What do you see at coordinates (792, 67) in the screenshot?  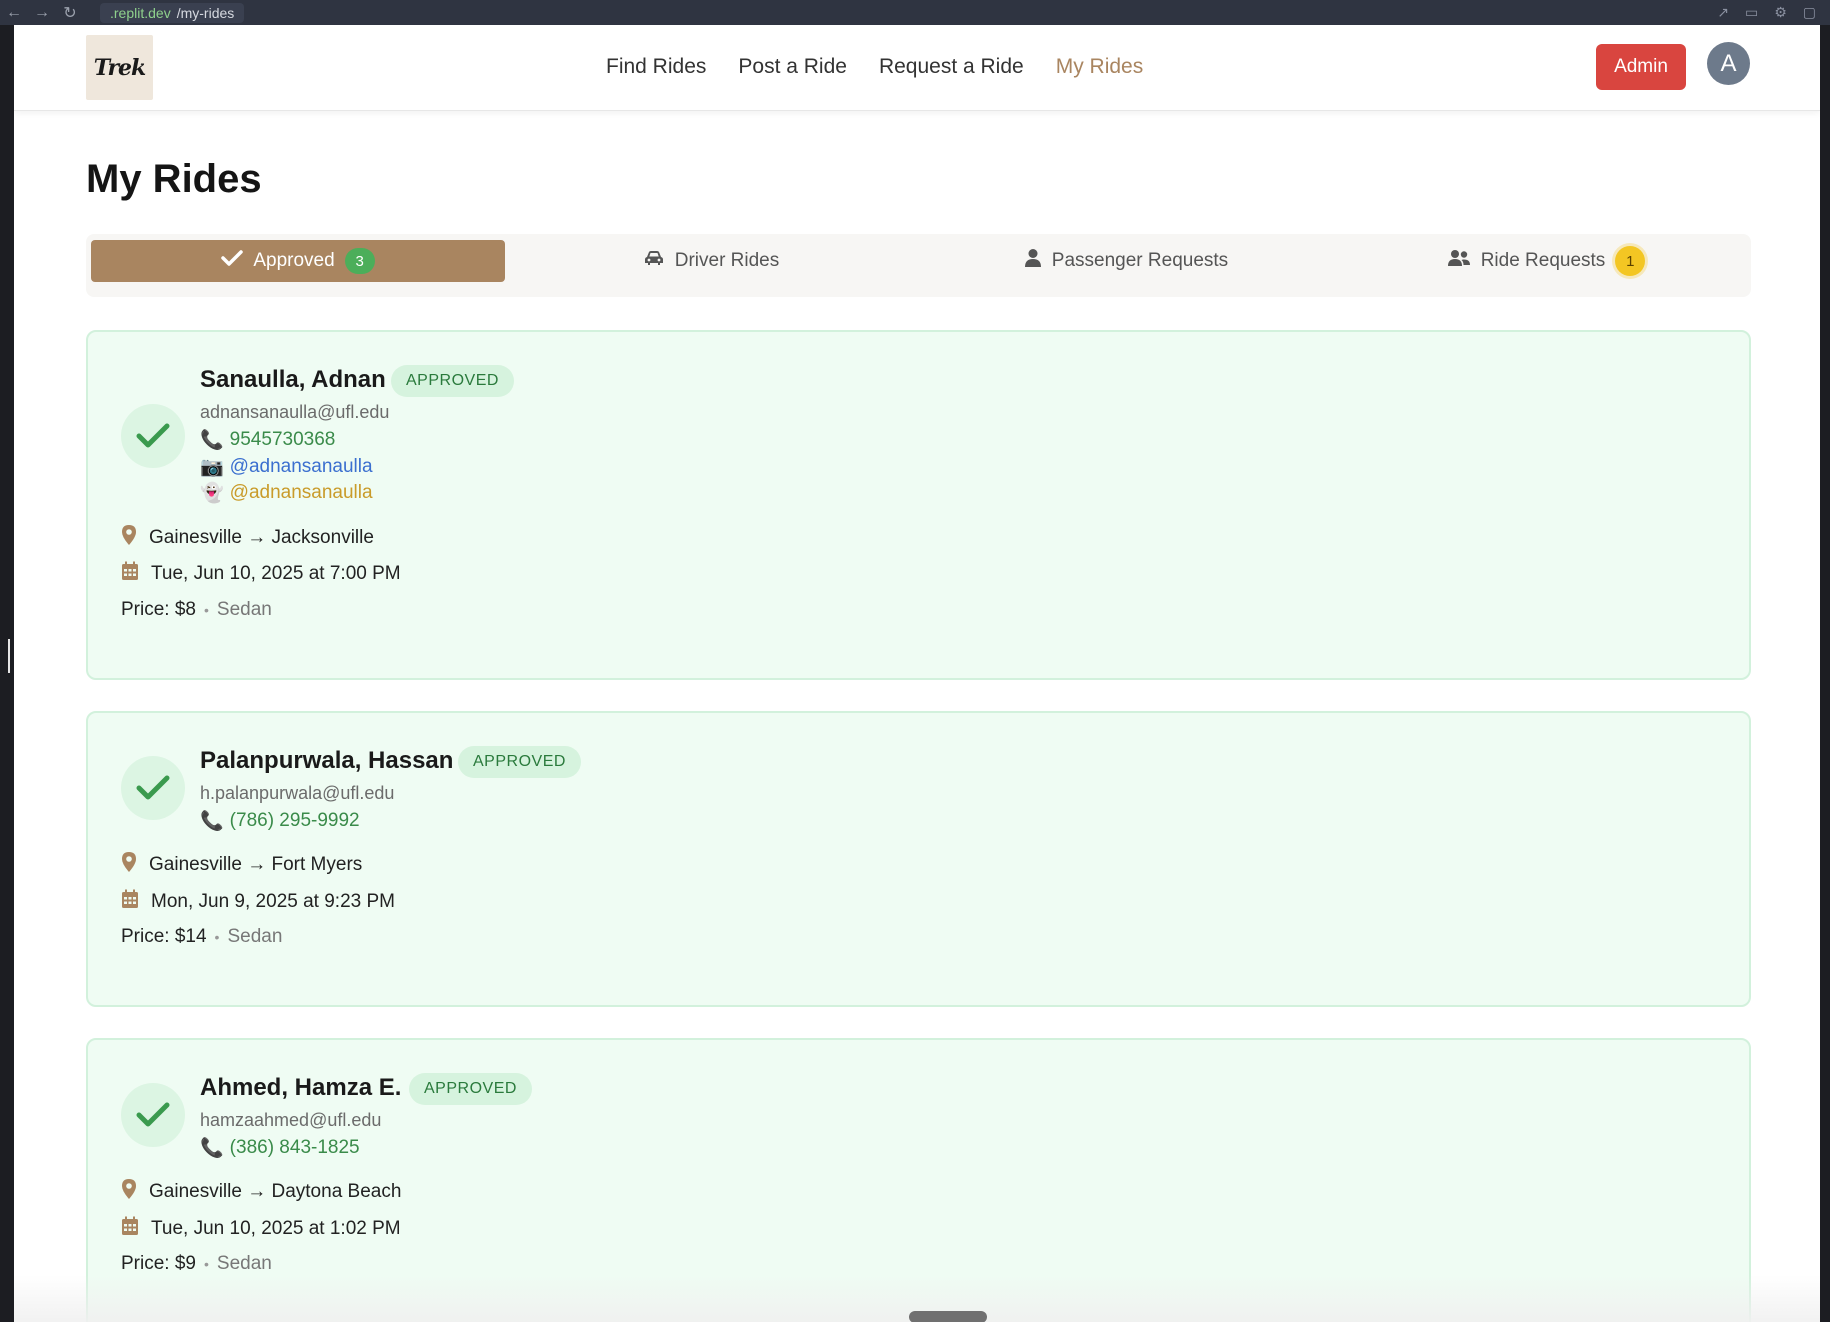 I see `nav-post-a-ride: Post a Ride` at bounding box center [792, 67].